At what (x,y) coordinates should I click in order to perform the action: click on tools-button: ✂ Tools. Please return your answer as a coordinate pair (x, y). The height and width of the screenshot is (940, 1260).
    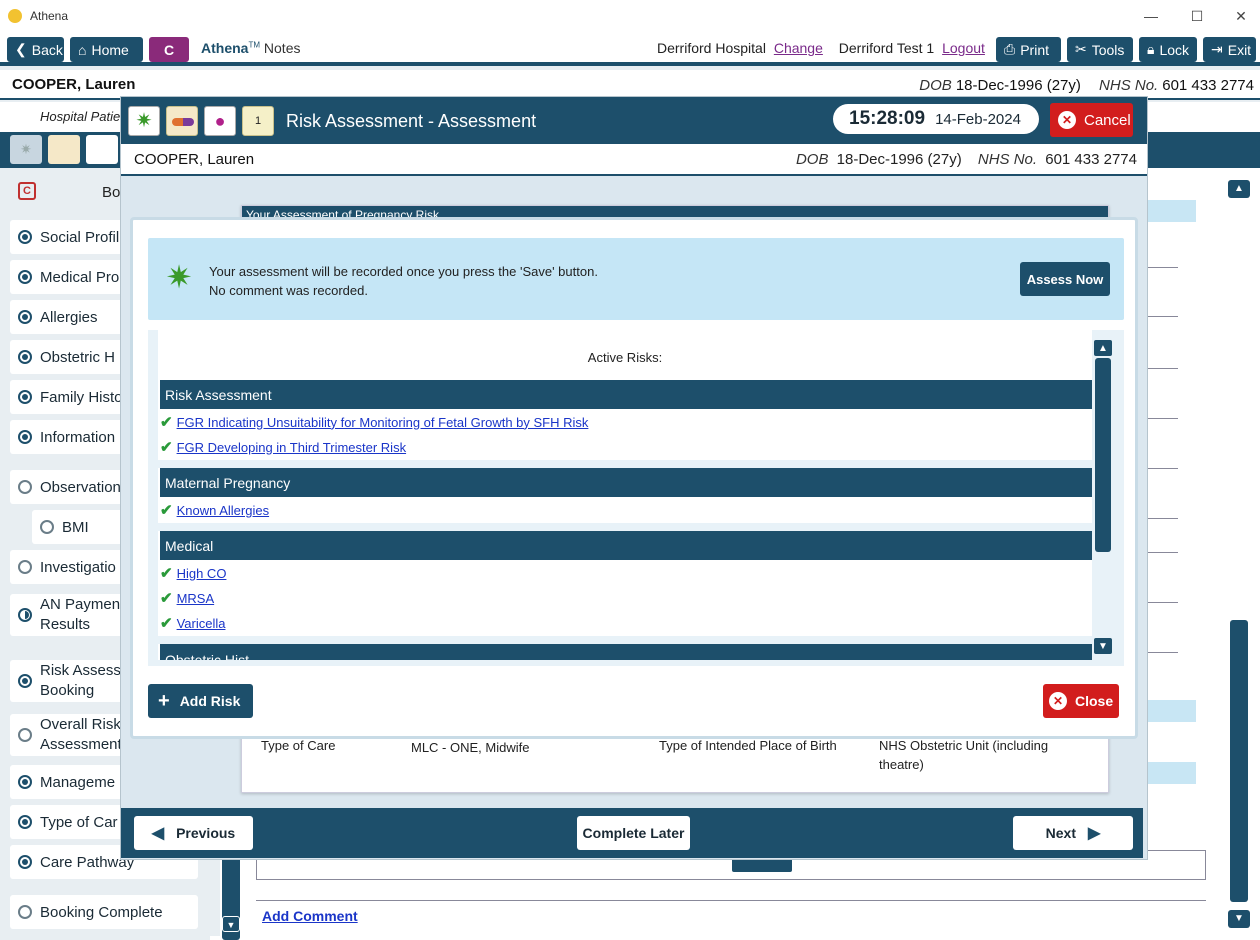
    Looking at the image, I should click on (1100, 49).